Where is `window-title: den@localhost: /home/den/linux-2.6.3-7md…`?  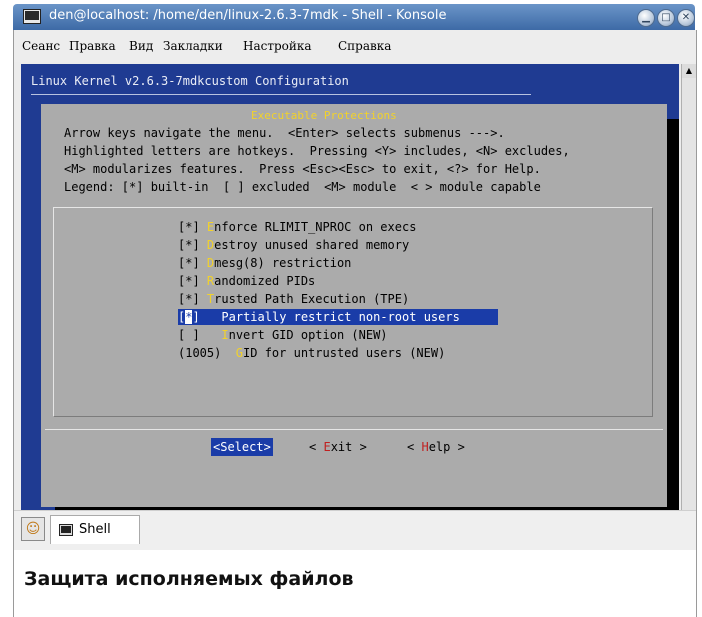
window-title: den@localhost: /home/den/linux-2.6.3-7md… is located at coordinates (248, 15).